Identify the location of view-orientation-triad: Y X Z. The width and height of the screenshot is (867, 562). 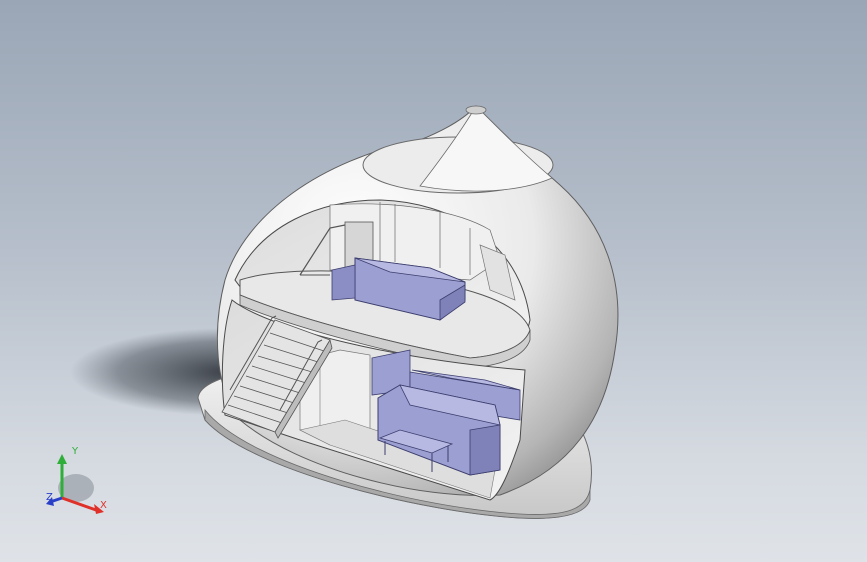
(78, 480).